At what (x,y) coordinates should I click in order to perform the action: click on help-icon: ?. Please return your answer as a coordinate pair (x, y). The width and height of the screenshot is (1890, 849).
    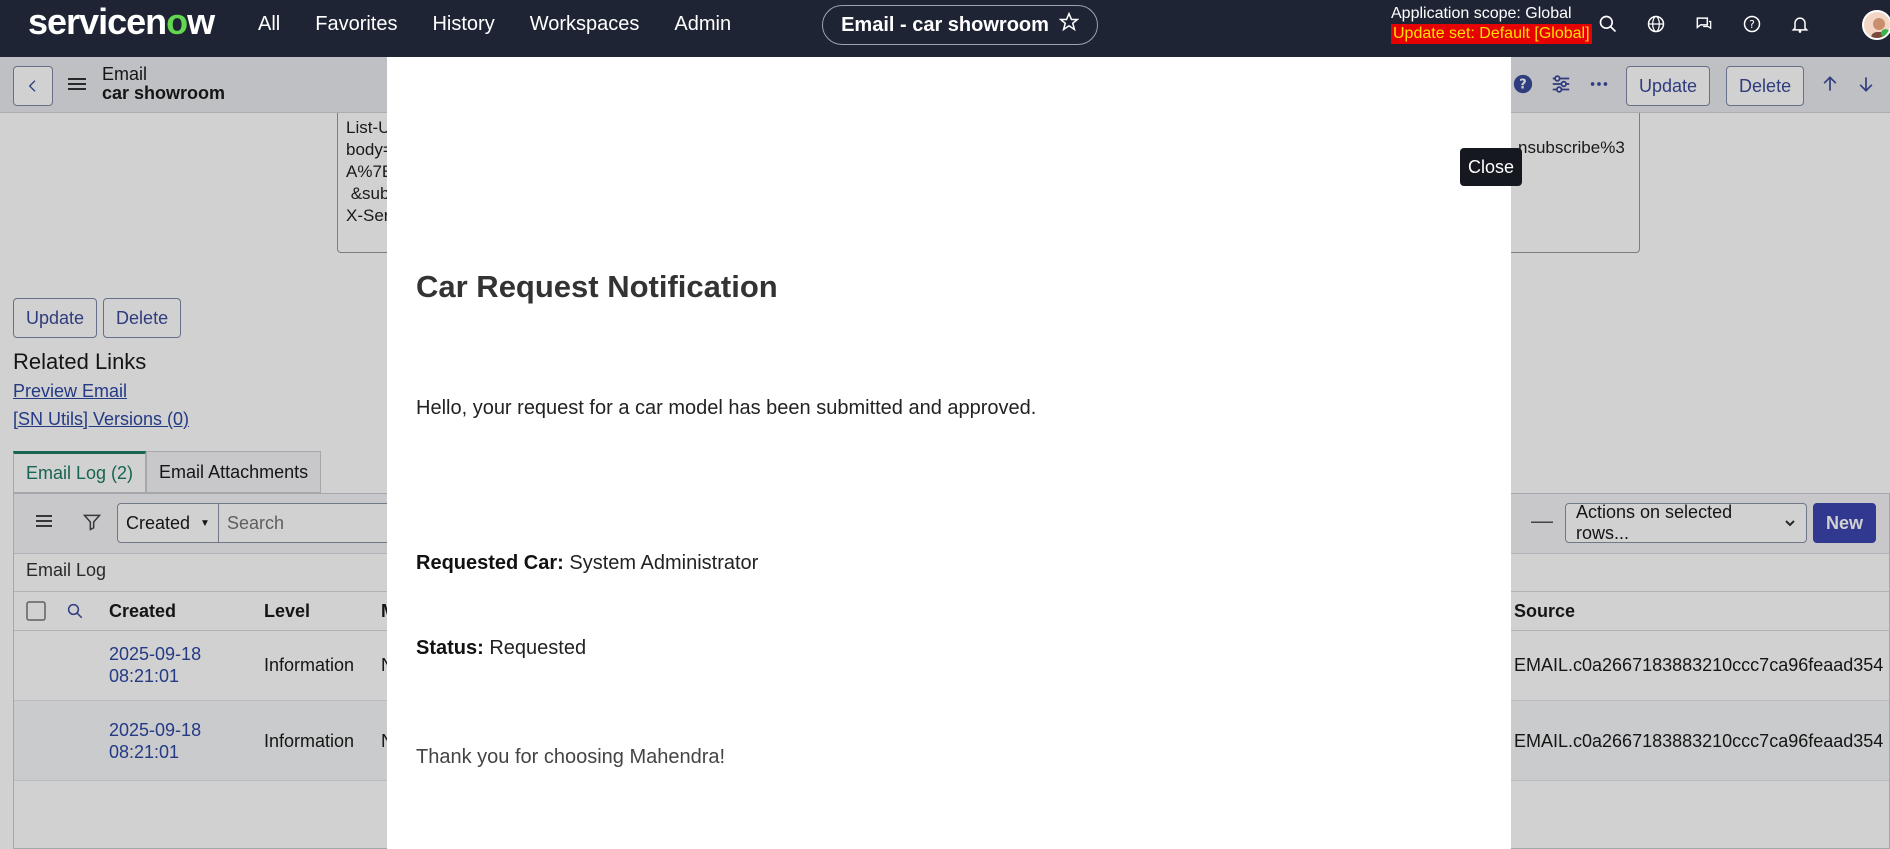
    Looking at the image, I should click on (1752, 24).